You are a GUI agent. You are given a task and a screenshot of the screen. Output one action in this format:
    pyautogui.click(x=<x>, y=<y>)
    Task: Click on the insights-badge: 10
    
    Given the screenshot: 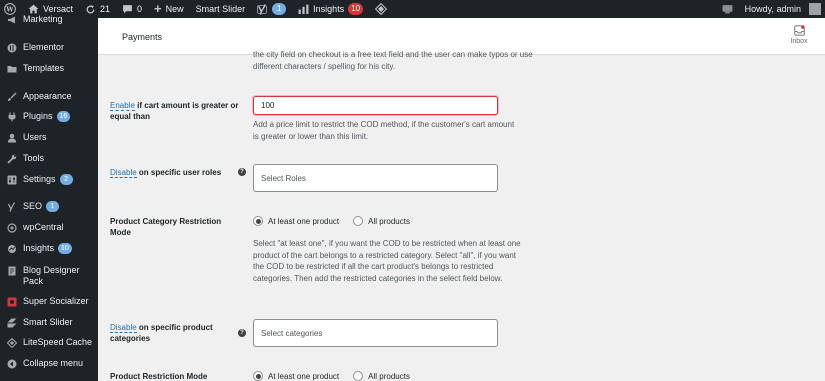 What is the action you would take?
    pyautogui.click(x=356, y=9)
    